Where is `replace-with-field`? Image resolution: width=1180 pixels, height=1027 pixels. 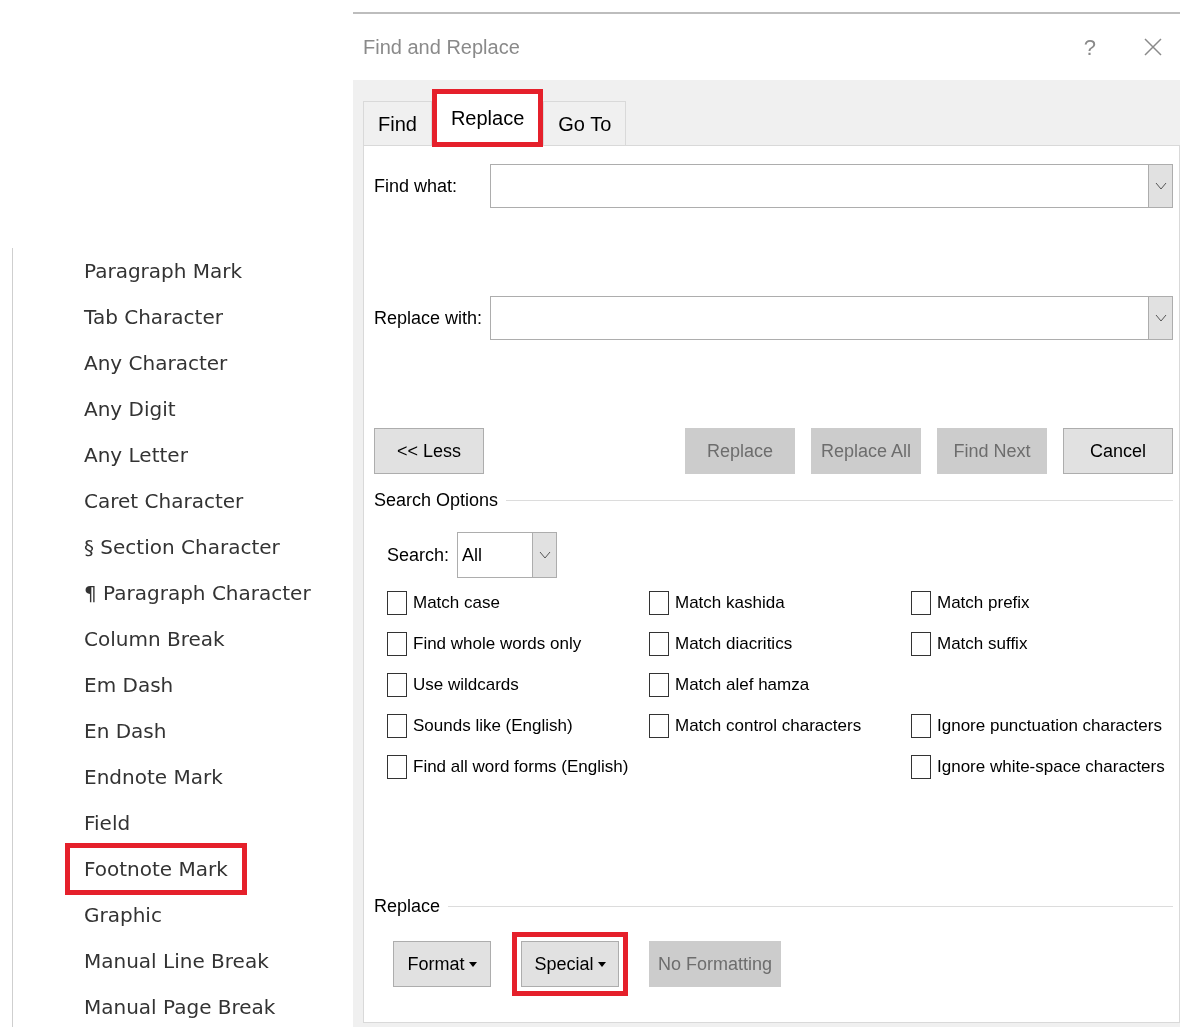
replace-with-field is located at coordinates (831, 318).